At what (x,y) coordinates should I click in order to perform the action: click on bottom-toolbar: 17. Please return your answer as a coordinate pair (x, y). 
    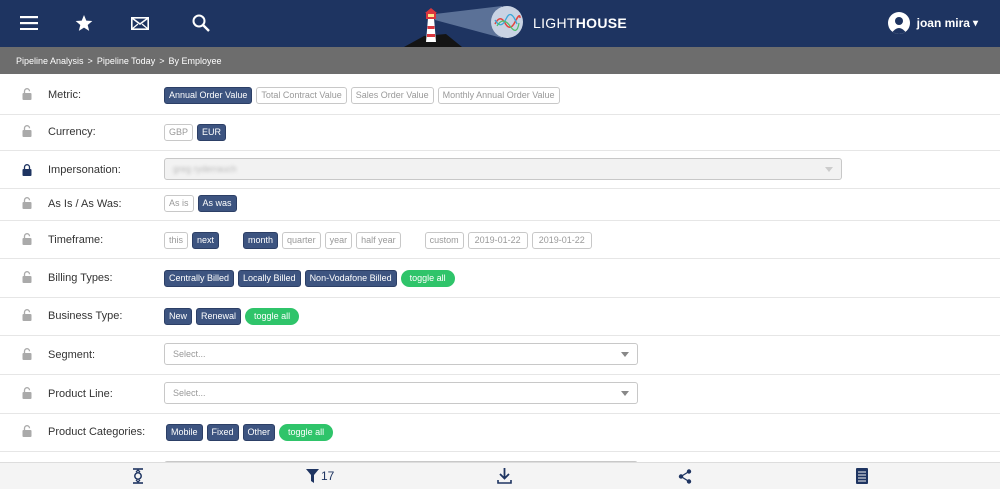
    Looking at the image, I should click on (500, 475).